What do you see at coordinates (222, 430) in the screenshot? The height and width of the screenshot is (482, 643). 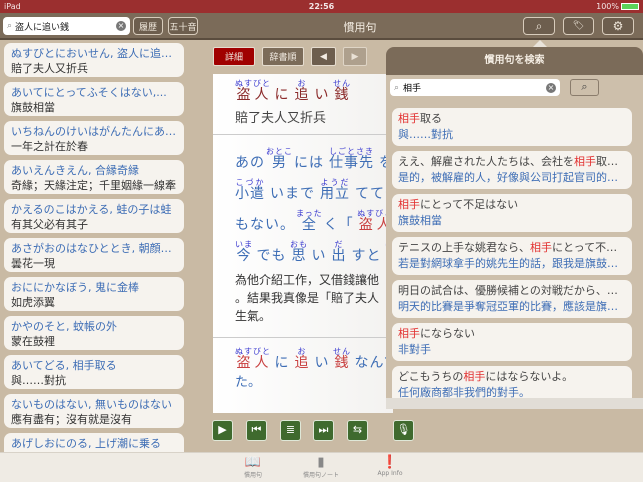 I see `play-button: ▶` at bounding box center [222, 430].